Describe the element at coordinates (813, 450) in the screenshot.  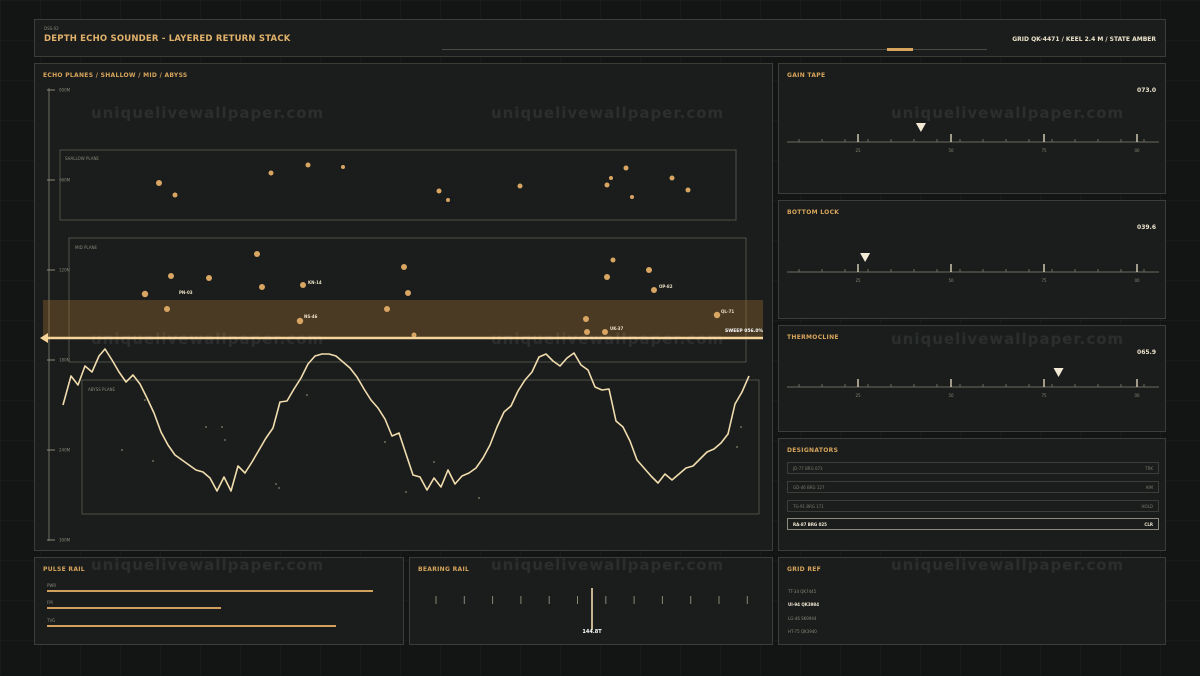
I see `designators-title: DESIGNATORS` at that location.